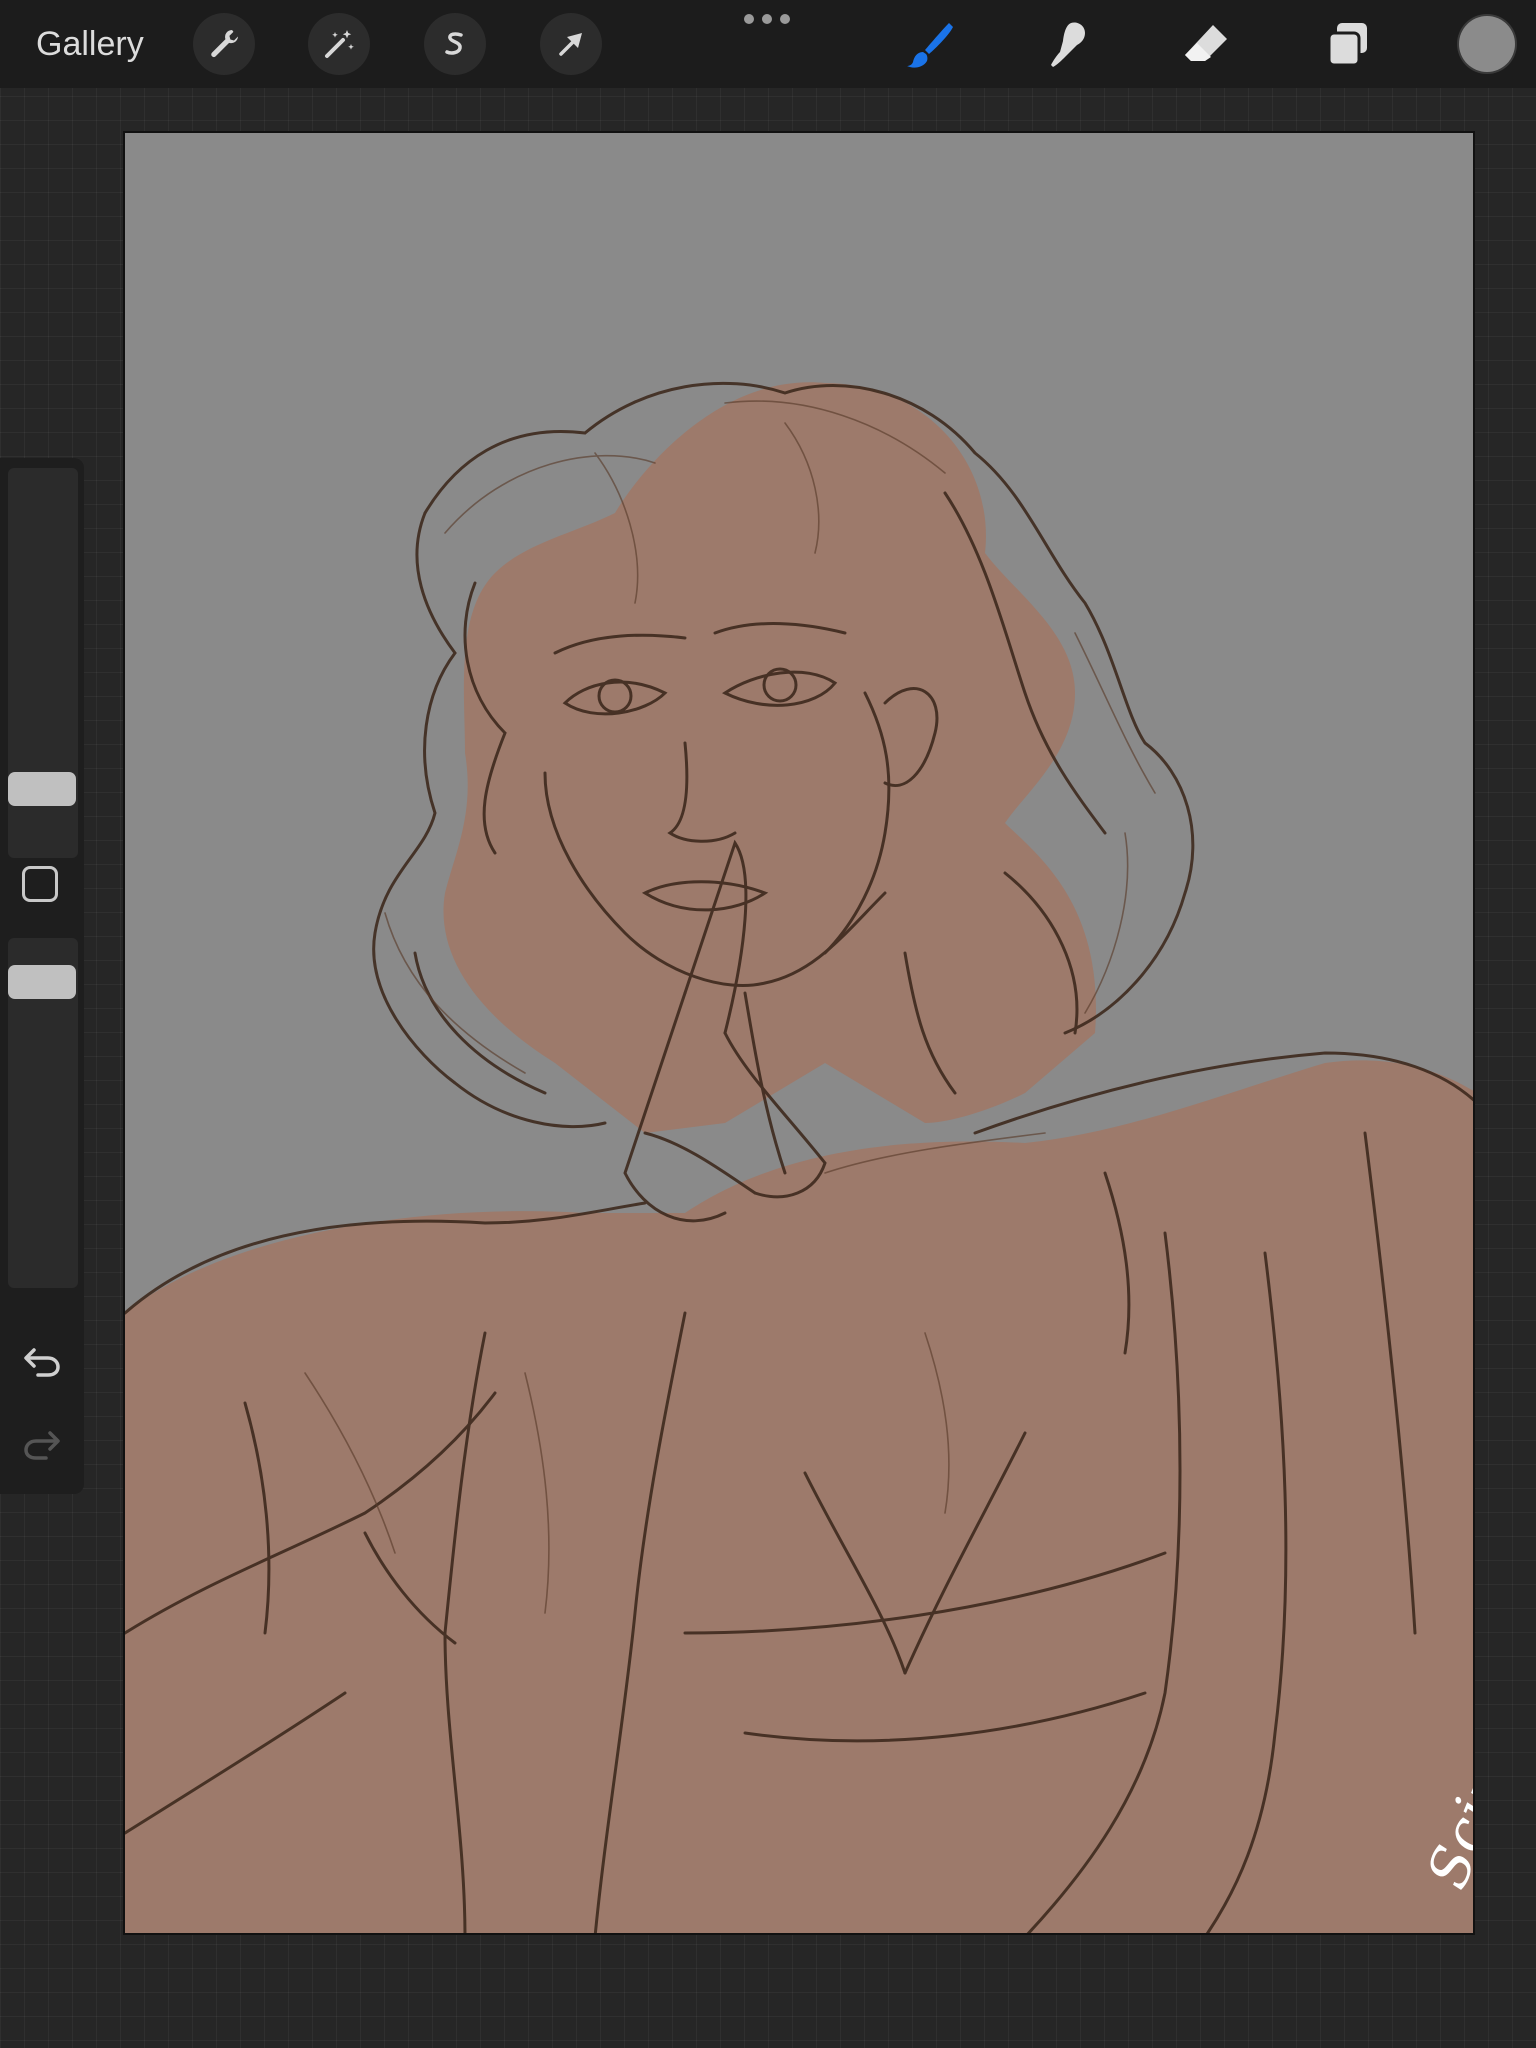 Image resolution: width=1536 pixels, height=2048 pixels. What do you see at coordinates (42, 789) in the screenshot?
I see `brush-size-thumb` at bounding box center [42, 789].